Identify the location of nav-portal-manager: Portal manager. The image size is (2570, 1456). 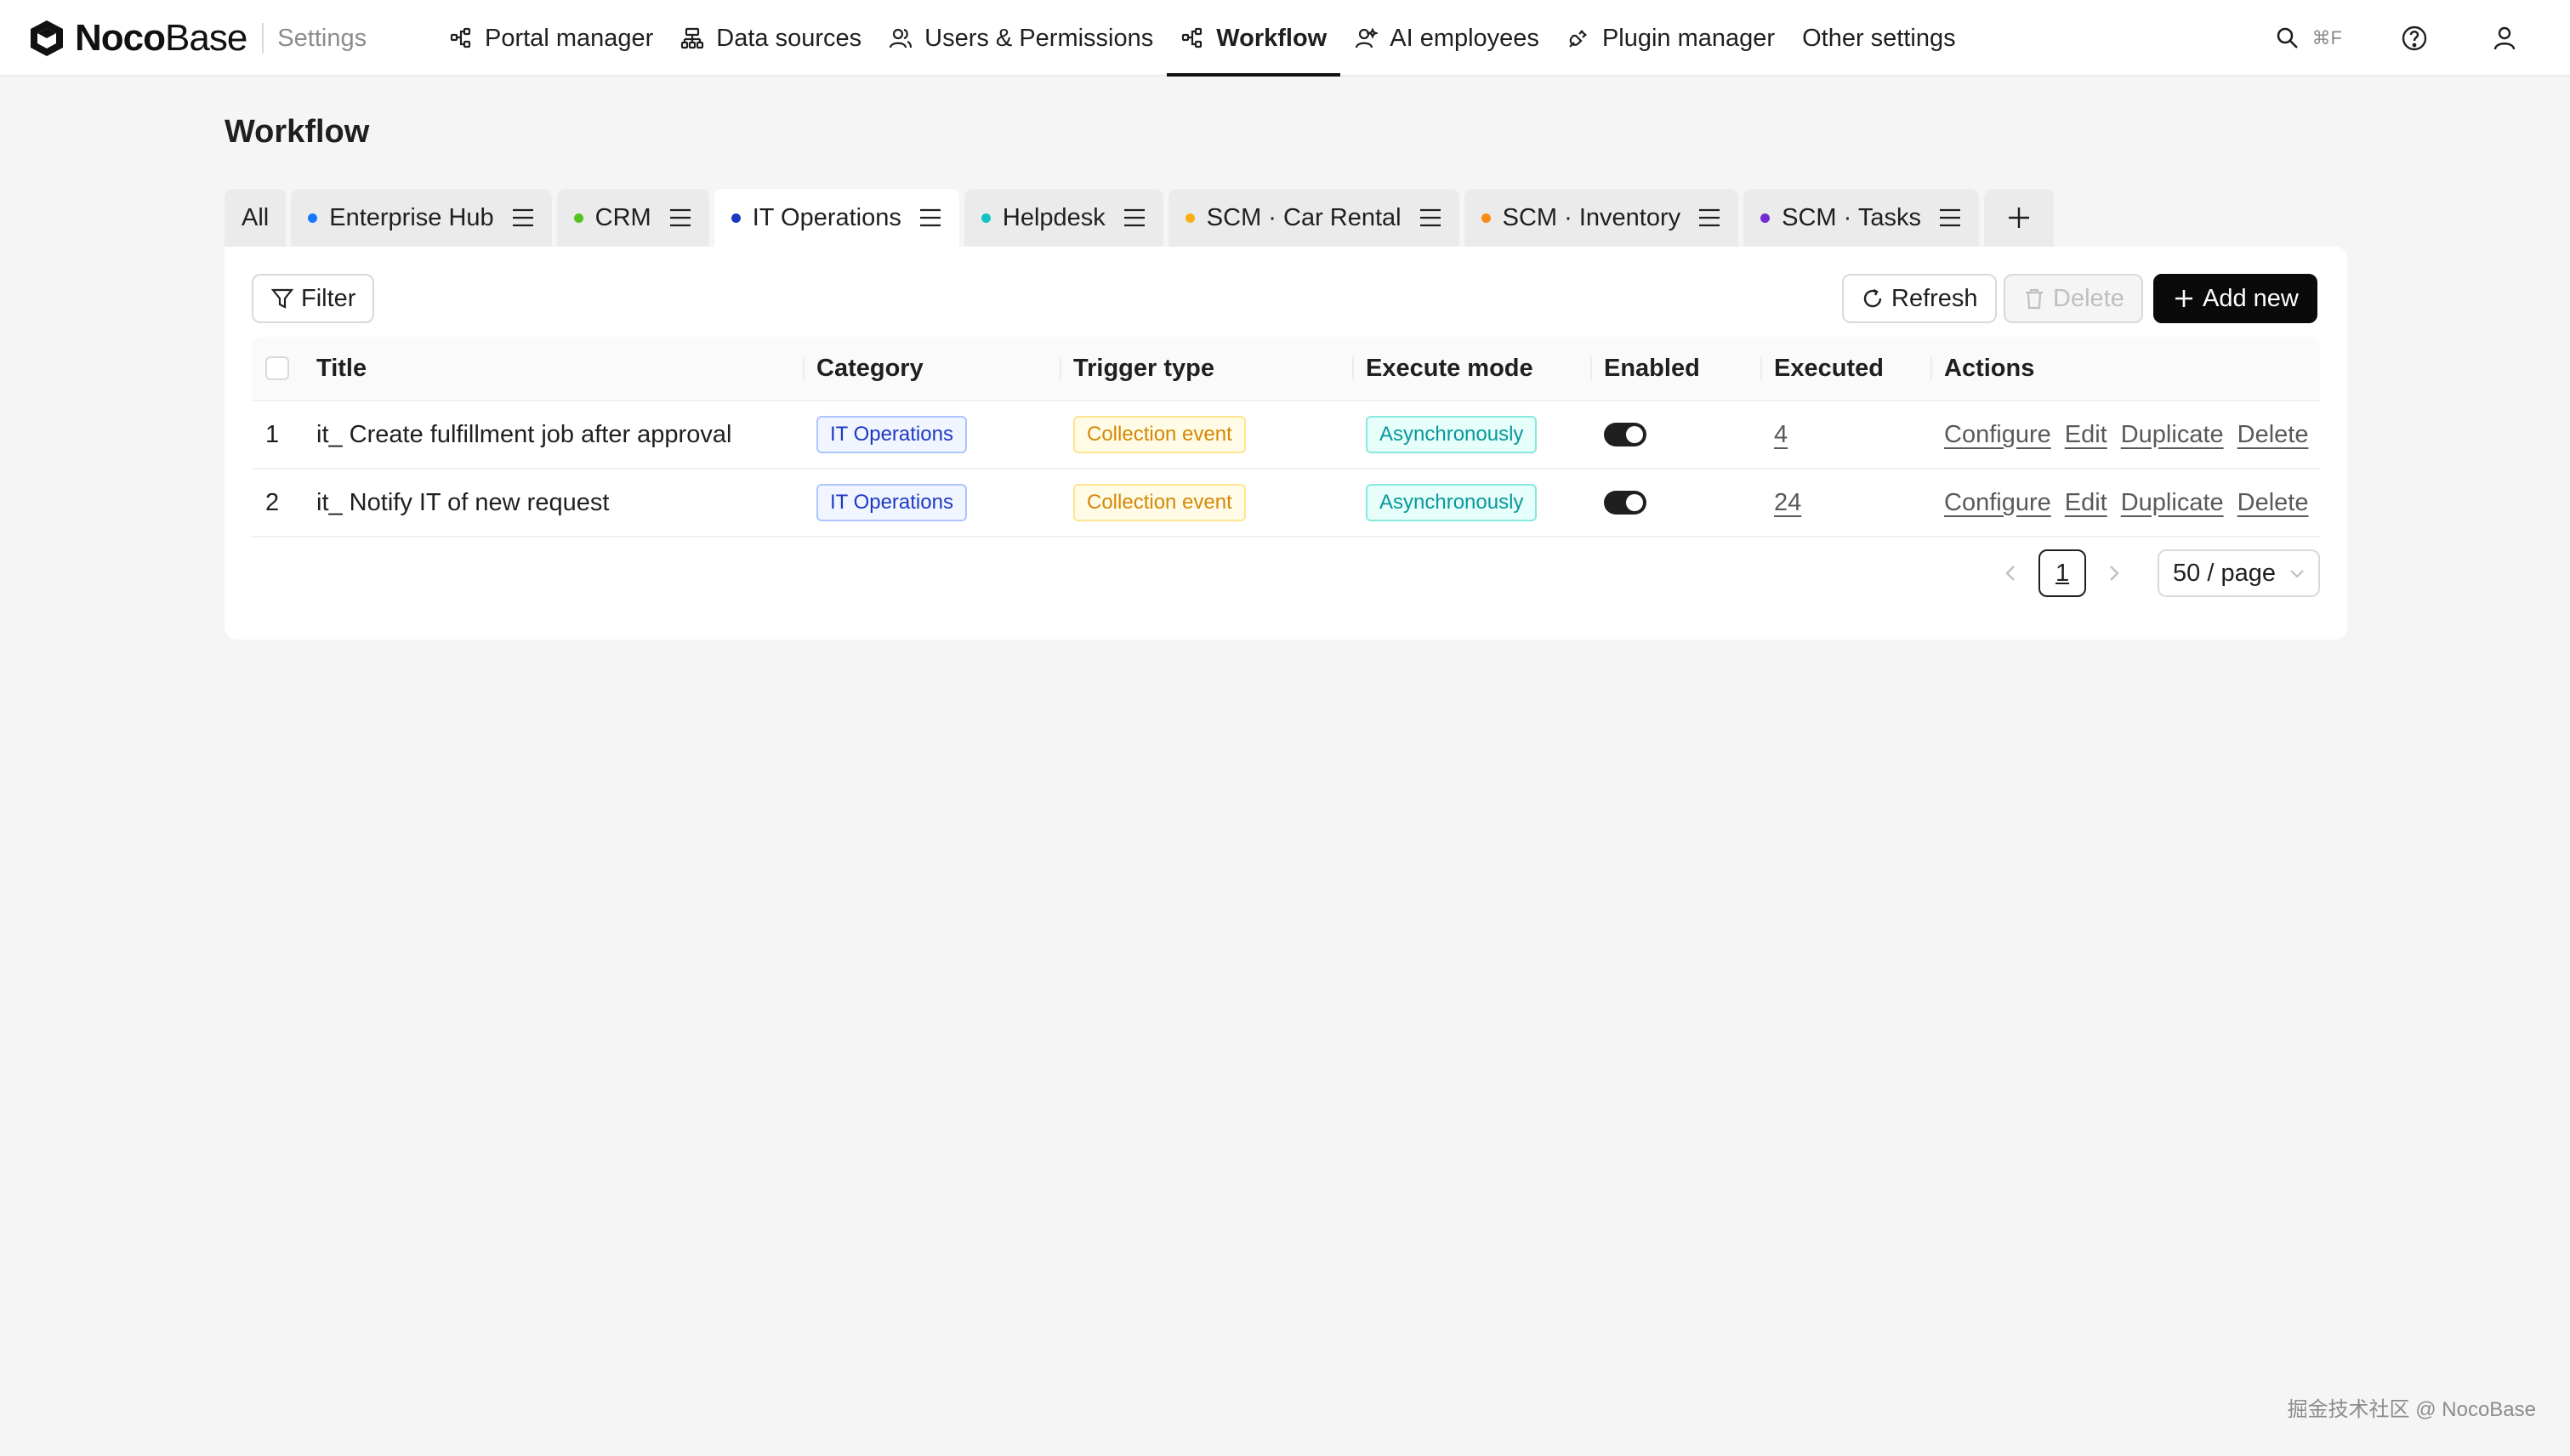
(551, 38).